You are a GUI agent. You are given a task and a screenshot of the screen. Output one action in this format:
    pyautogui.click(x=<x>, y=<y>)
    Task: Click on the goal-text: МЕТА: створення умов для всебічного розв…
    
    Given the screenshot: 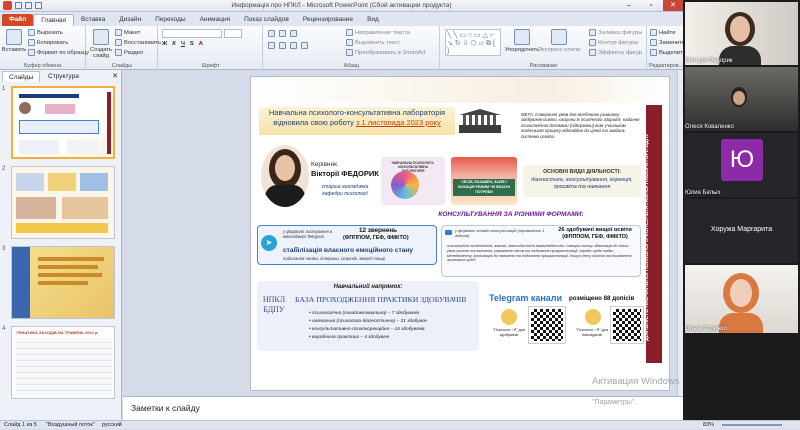 What is the action you would take?
    pyautogui.click(x=580, y=125)
    